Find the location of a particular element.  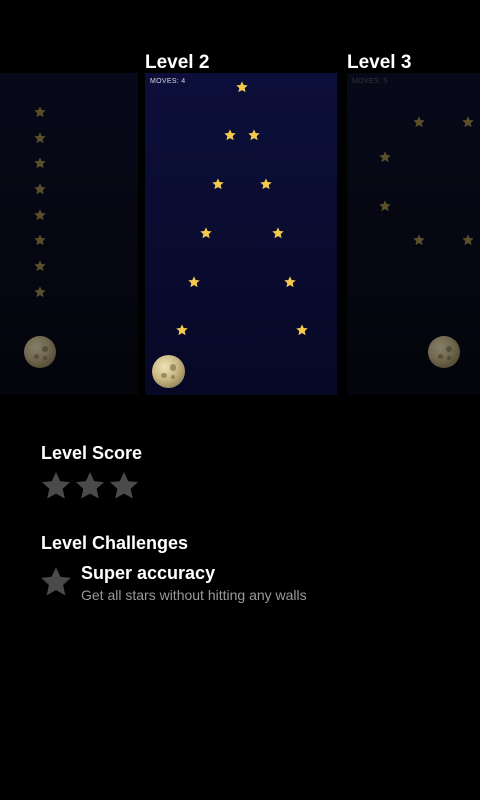

level-card-previous is located at coordinates (69, 234).